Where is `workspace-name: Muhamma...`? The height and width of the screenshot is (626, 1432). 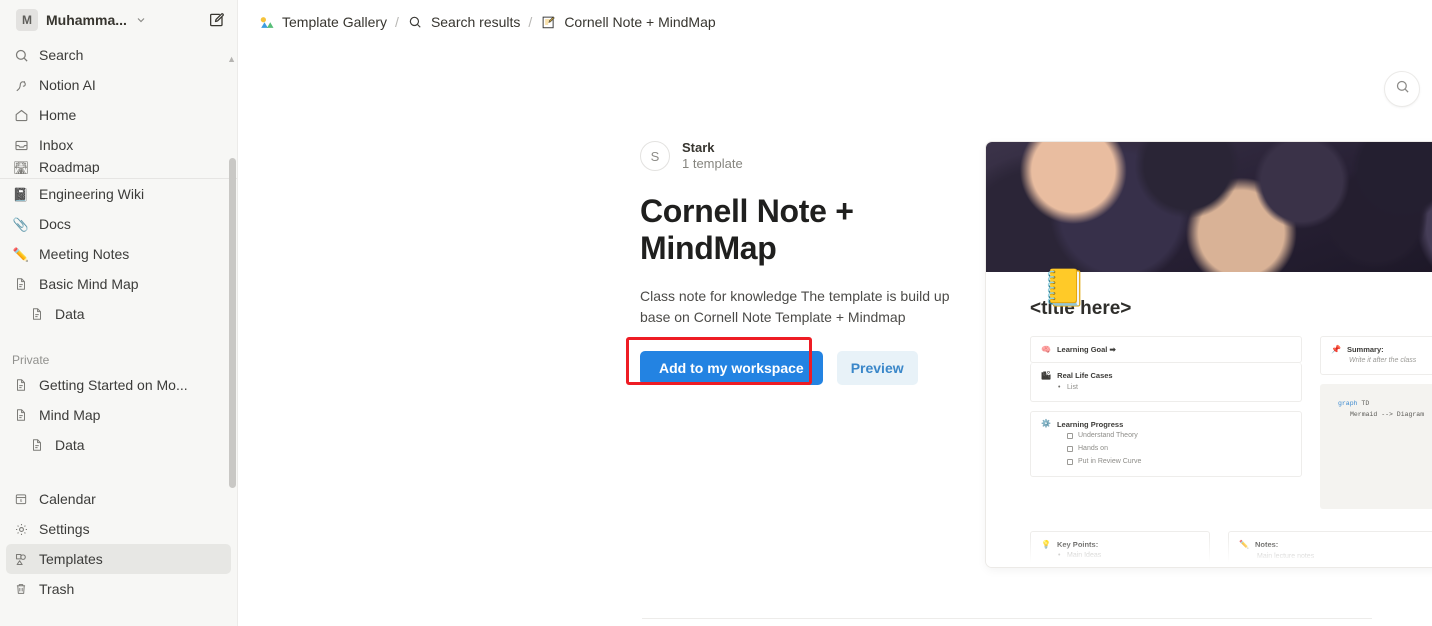 workspace-name: Muhamma... is located at coordinates (86, 20).